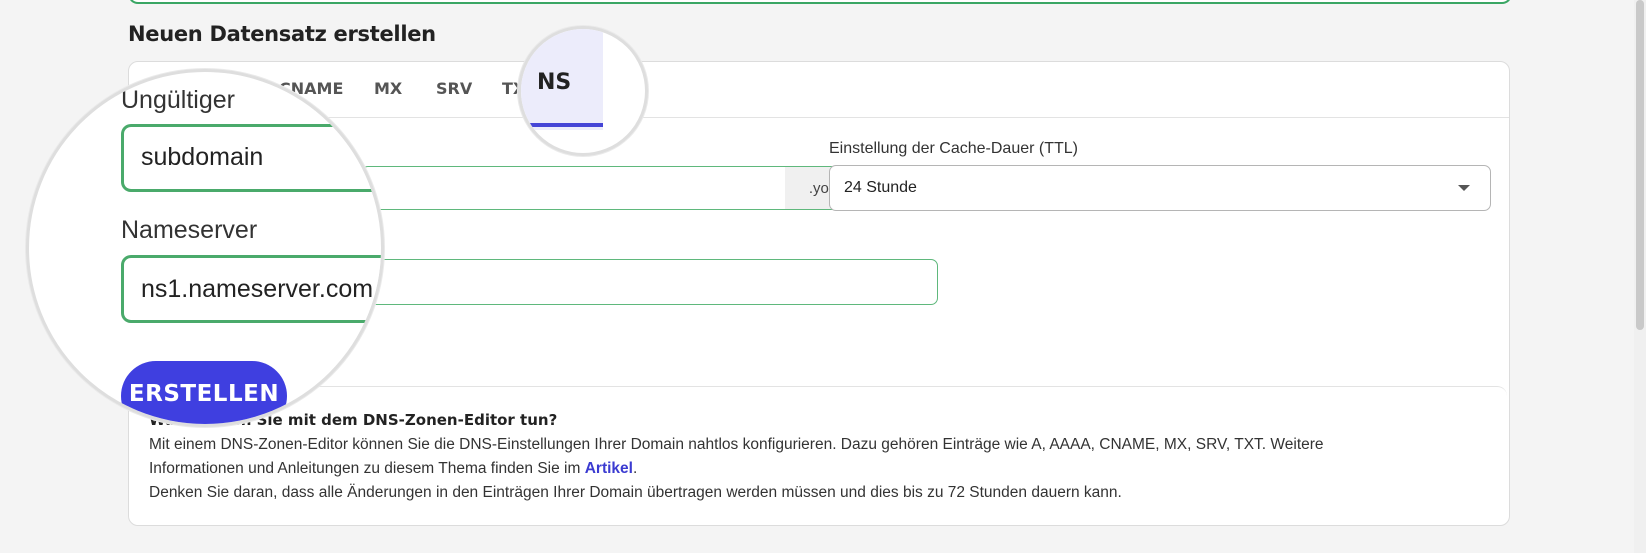 The width and height of the screenshot is (1646, 553). I want to click on page-scrollbar, so click(1640, 276).